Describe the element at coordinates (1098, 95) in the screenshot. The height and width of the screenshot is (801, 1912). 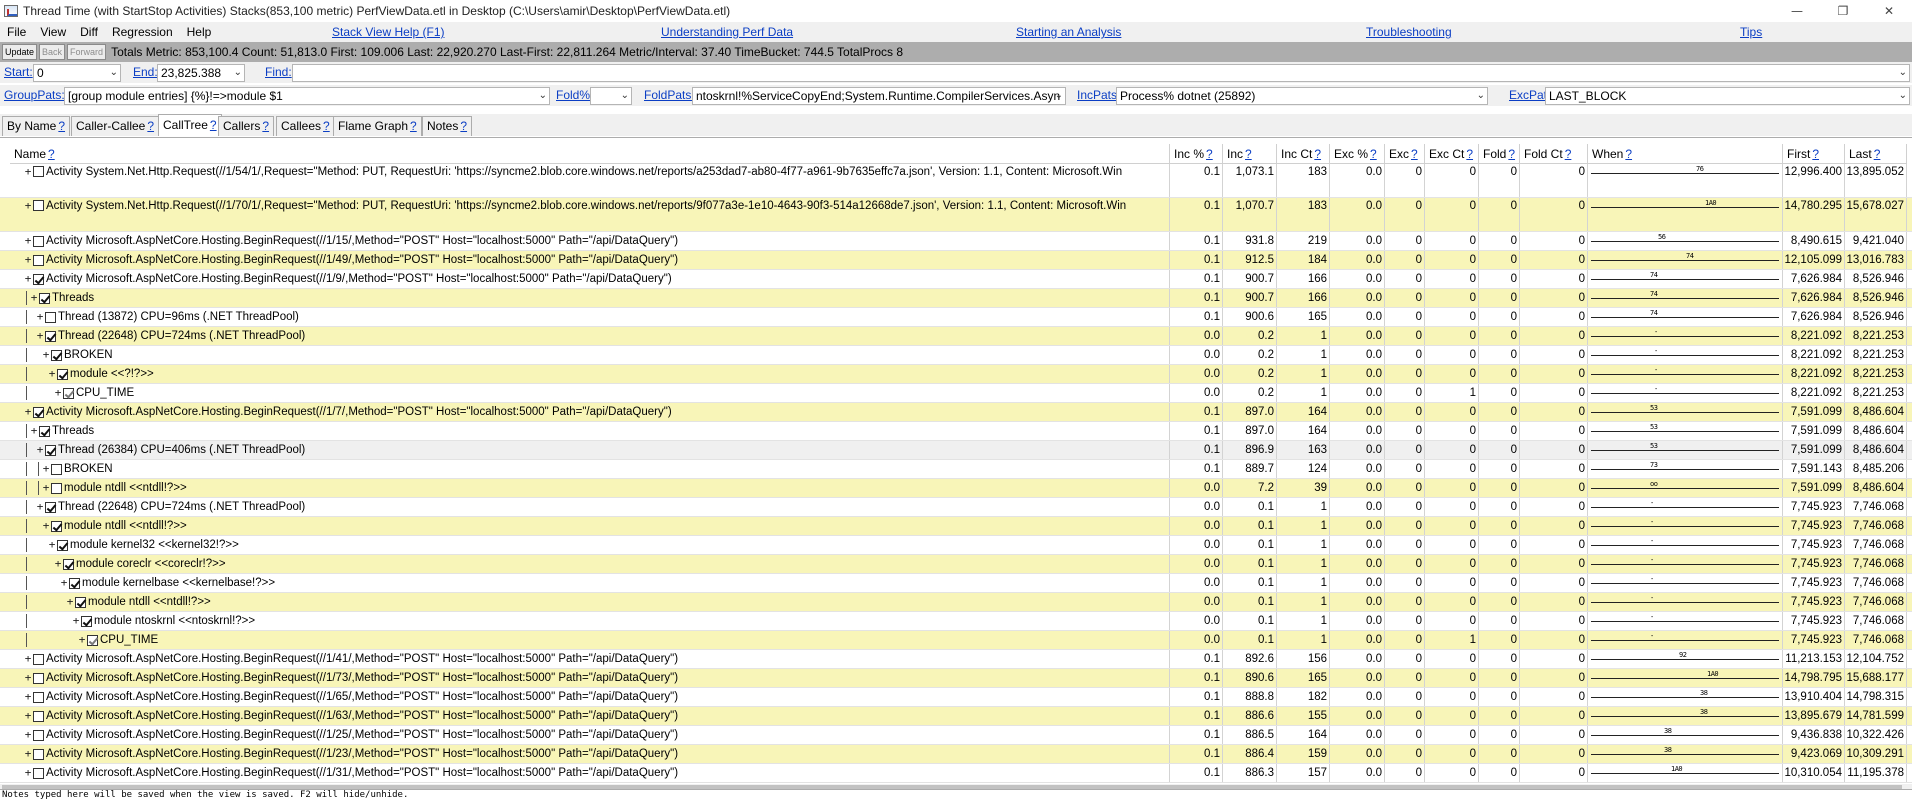
I see `incpats-label: IncPats:` at that location.